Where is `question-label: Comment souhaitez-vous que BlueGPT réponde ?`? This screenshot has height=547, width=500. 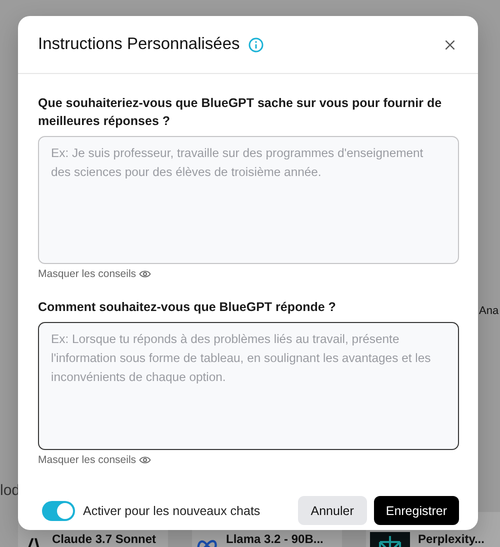 question-label: Comment souhaitez-vous que BlueGPT réponde ? is located at coordinates (187, 307).